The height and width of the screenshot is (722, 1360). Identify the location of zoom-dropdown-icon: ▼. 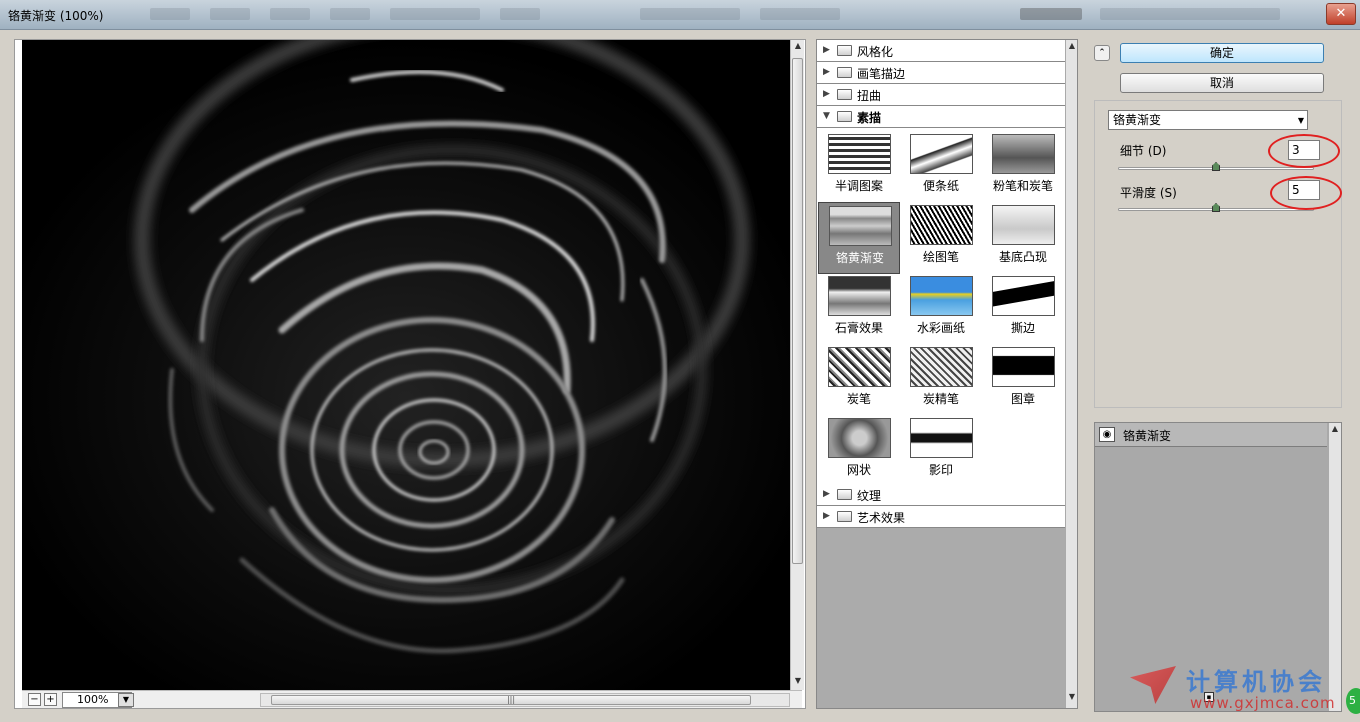
(126, 700).